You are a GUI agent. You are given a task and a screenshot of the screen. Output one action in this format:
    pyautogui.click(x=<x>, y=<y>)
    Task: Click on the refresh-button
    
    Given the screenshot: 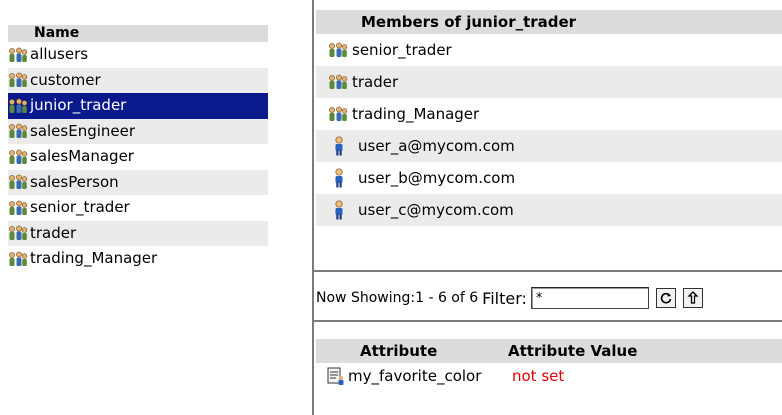 What is the action you would take?
    pyautogui.click(x=665, y=298)
    